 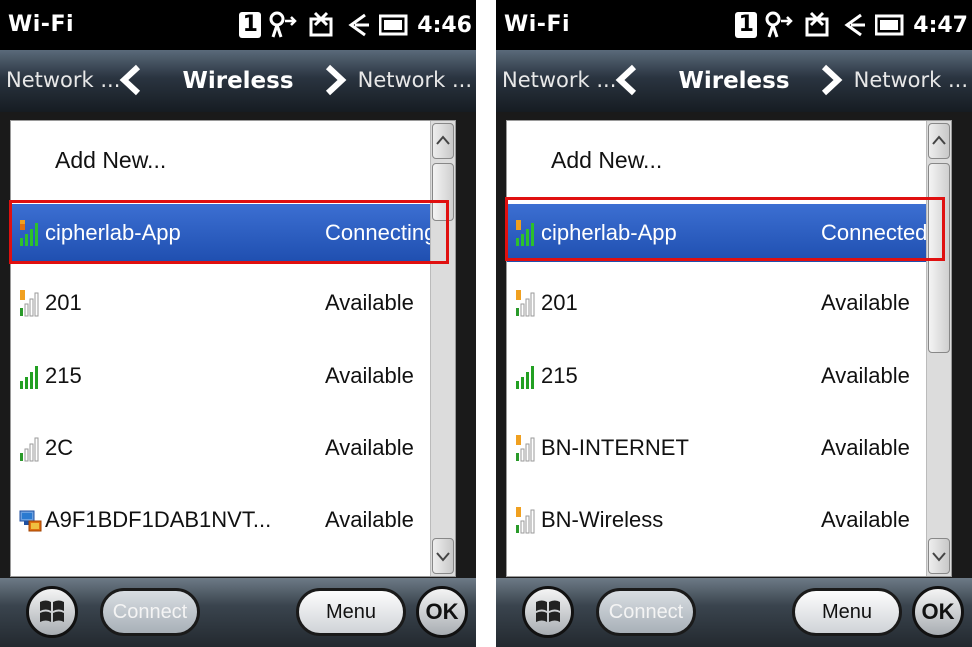 What do you see at coordinates (729, 448) in the screenshot?
I see `network-row: BN-INTERNET Available` at bounding box center [729, 448].